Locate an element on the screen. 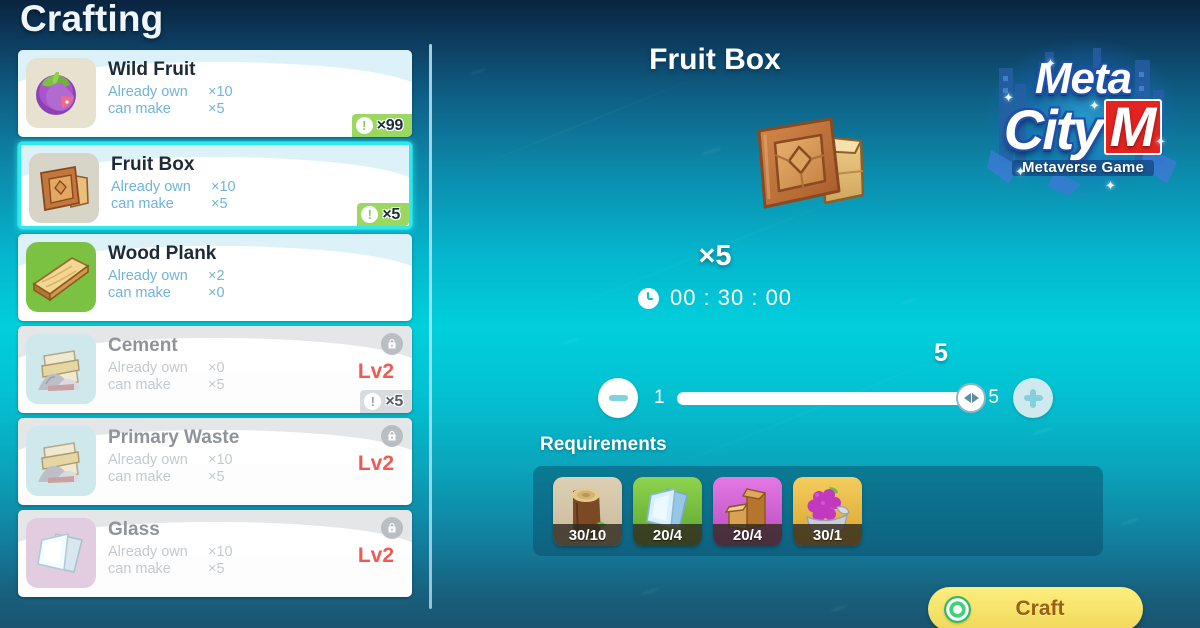 This screenshot has height=628, width=1200. craft-item-card: Wood Plank Already own ×2 can make ×0 is located at coordinates (215, 277).